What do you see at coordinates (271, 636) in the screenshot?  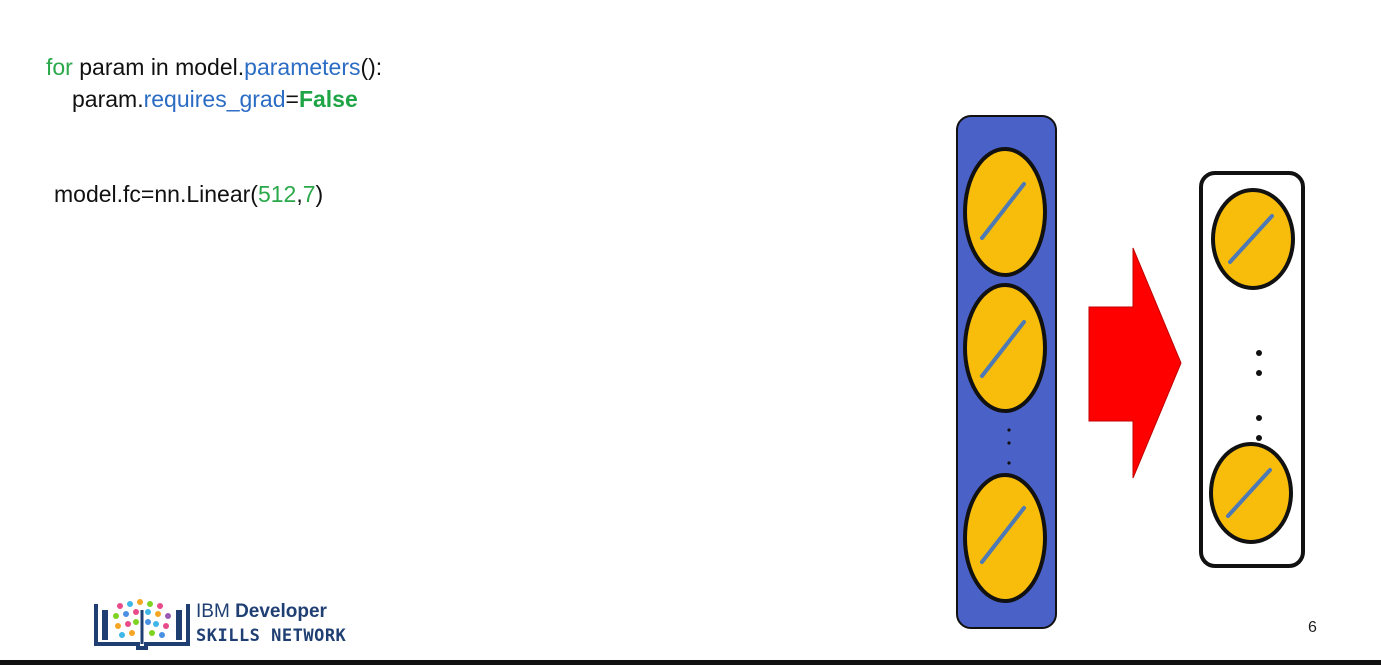 I see `logo-subtitle: SKILLS NETWORK` at bounding box center [271, 636].